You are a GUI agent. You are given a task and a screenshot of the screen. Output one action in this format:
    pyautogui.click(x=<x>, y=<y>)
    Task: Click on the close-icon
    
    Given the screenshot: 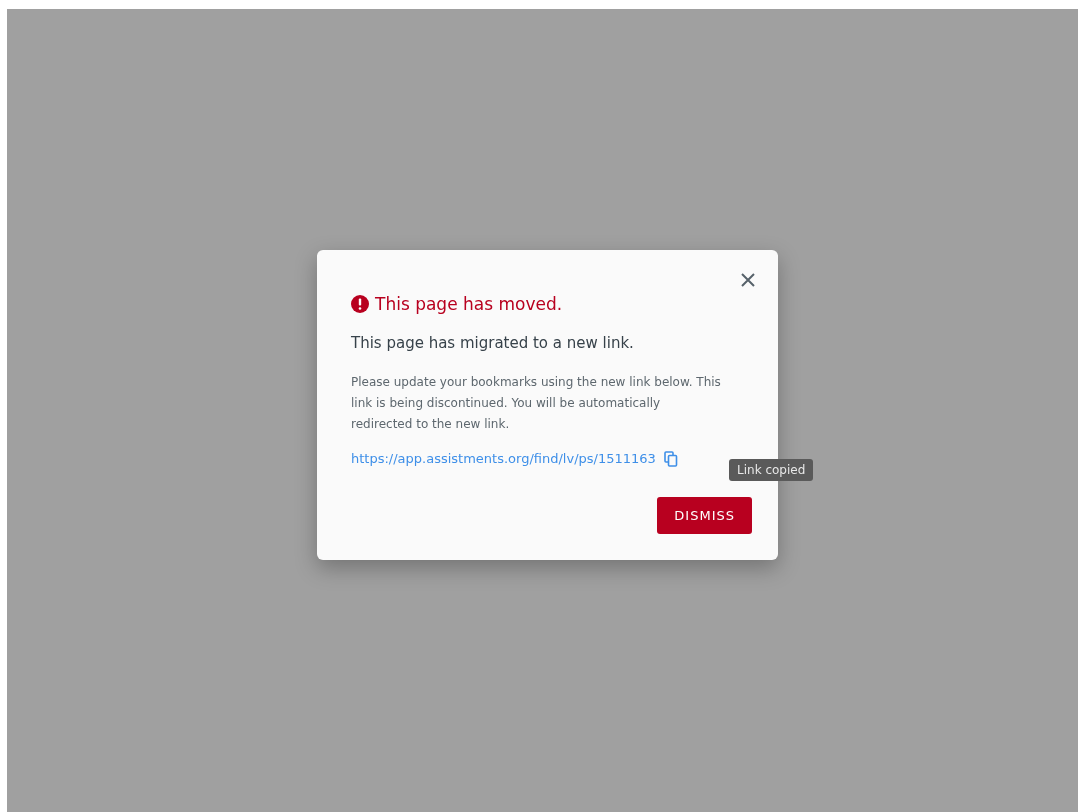 What is the action you would take?
    pyautogui.click(x=748, y=279)
    